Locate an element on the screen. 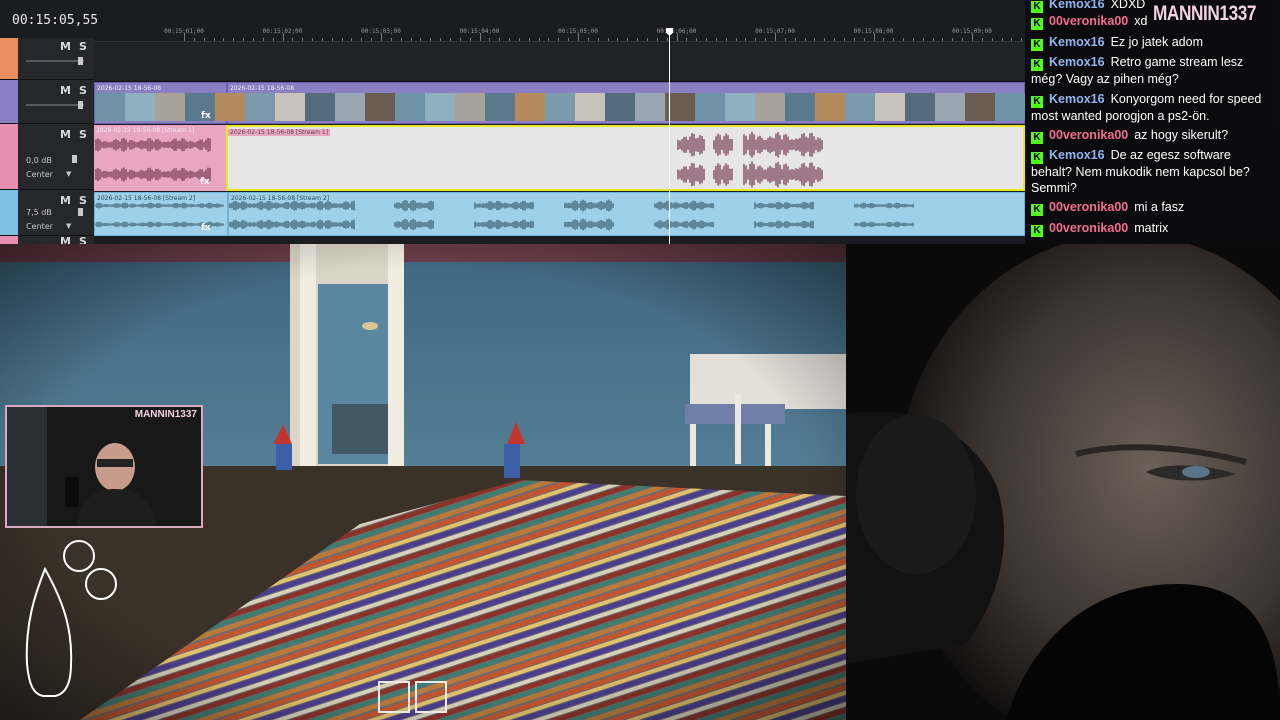  ruler-label: 00:15:03;00 is located at coordinates (381, 31).